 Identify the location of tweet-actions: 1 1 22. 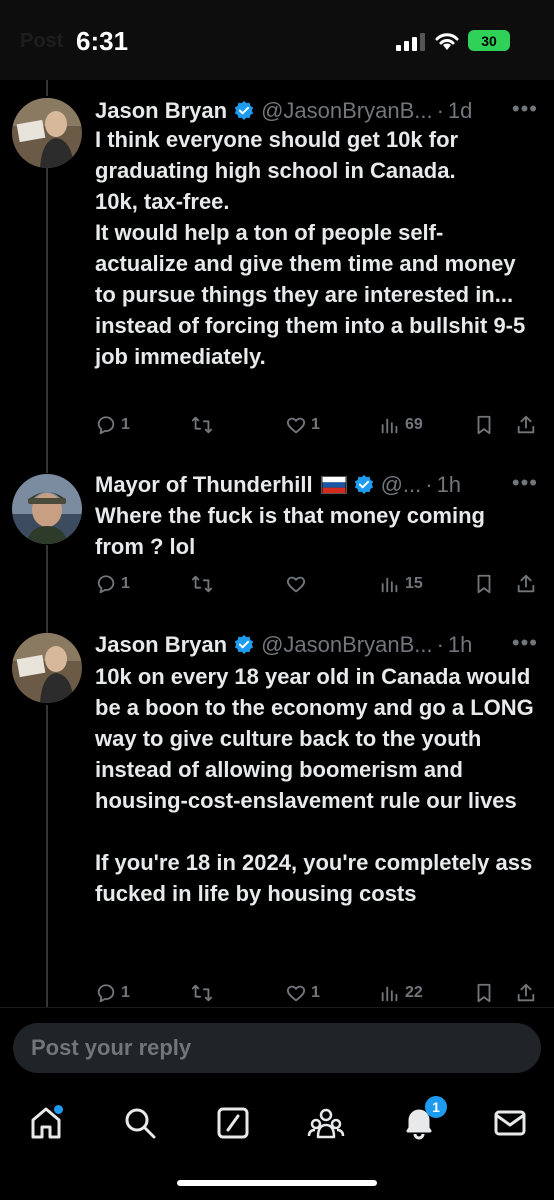
(320, 993).